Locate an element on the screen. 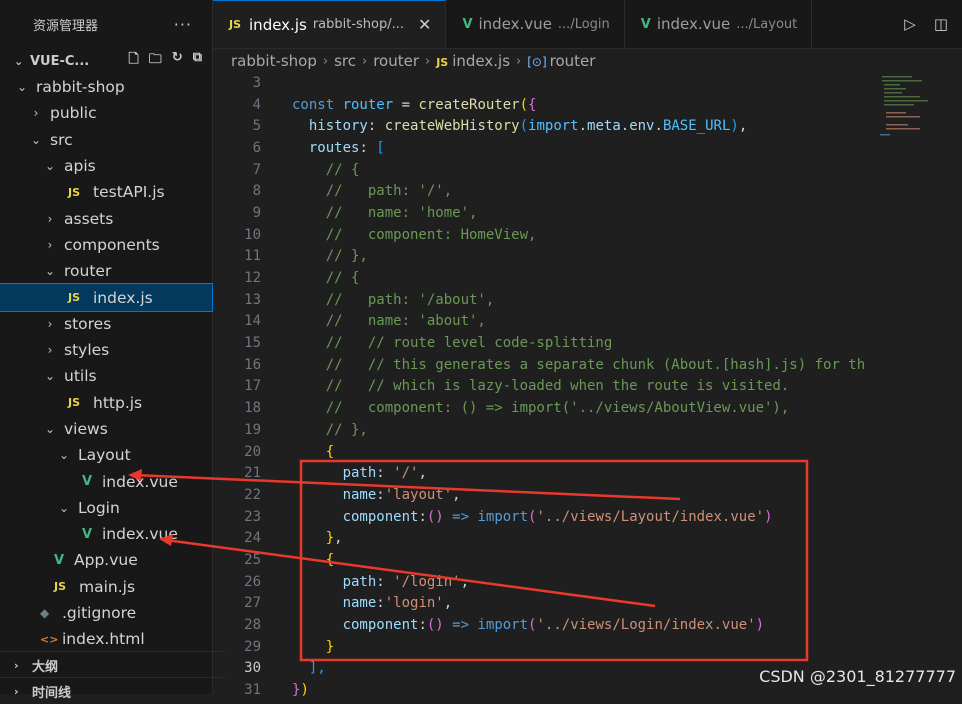 Image resolution: width=962 pixels, height=704 pixels. tab-description: .../Layout is located at coordinates (767, 24).